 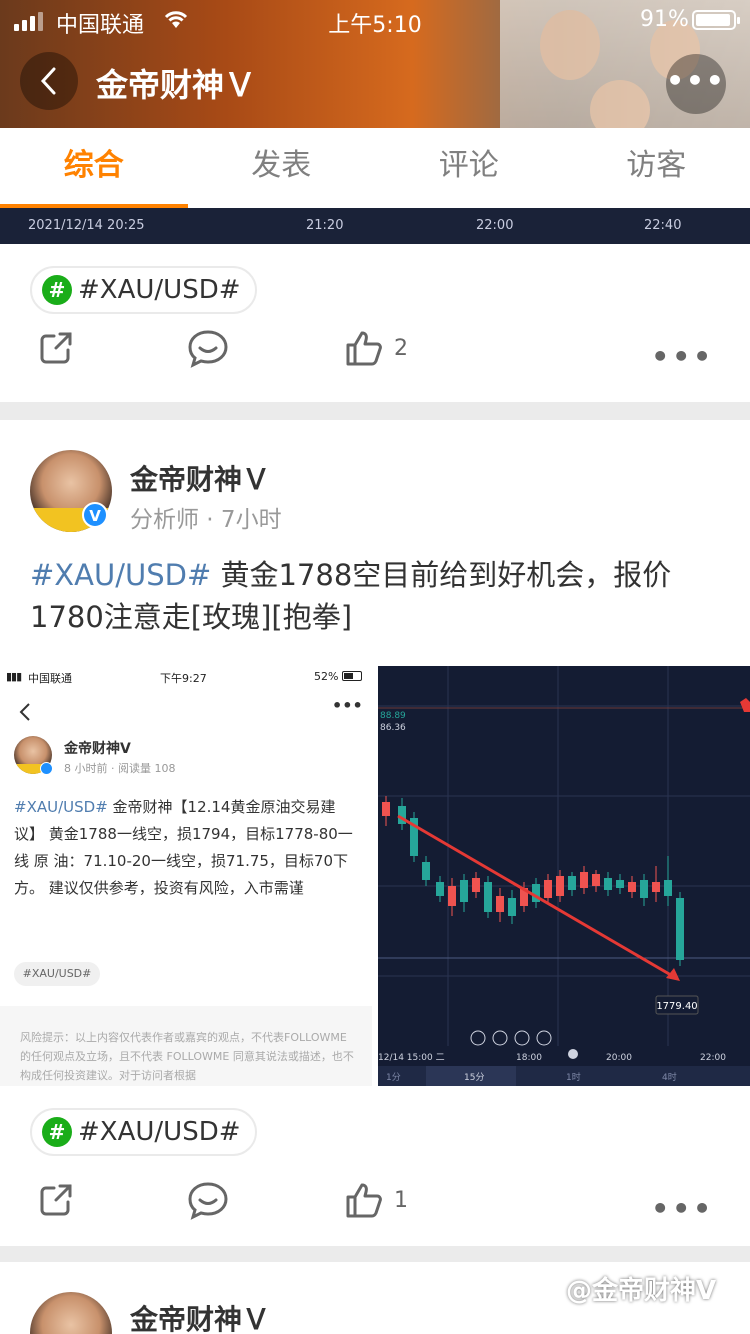 I want to click on battery-percent: 91%, so click(x=664, y=19).